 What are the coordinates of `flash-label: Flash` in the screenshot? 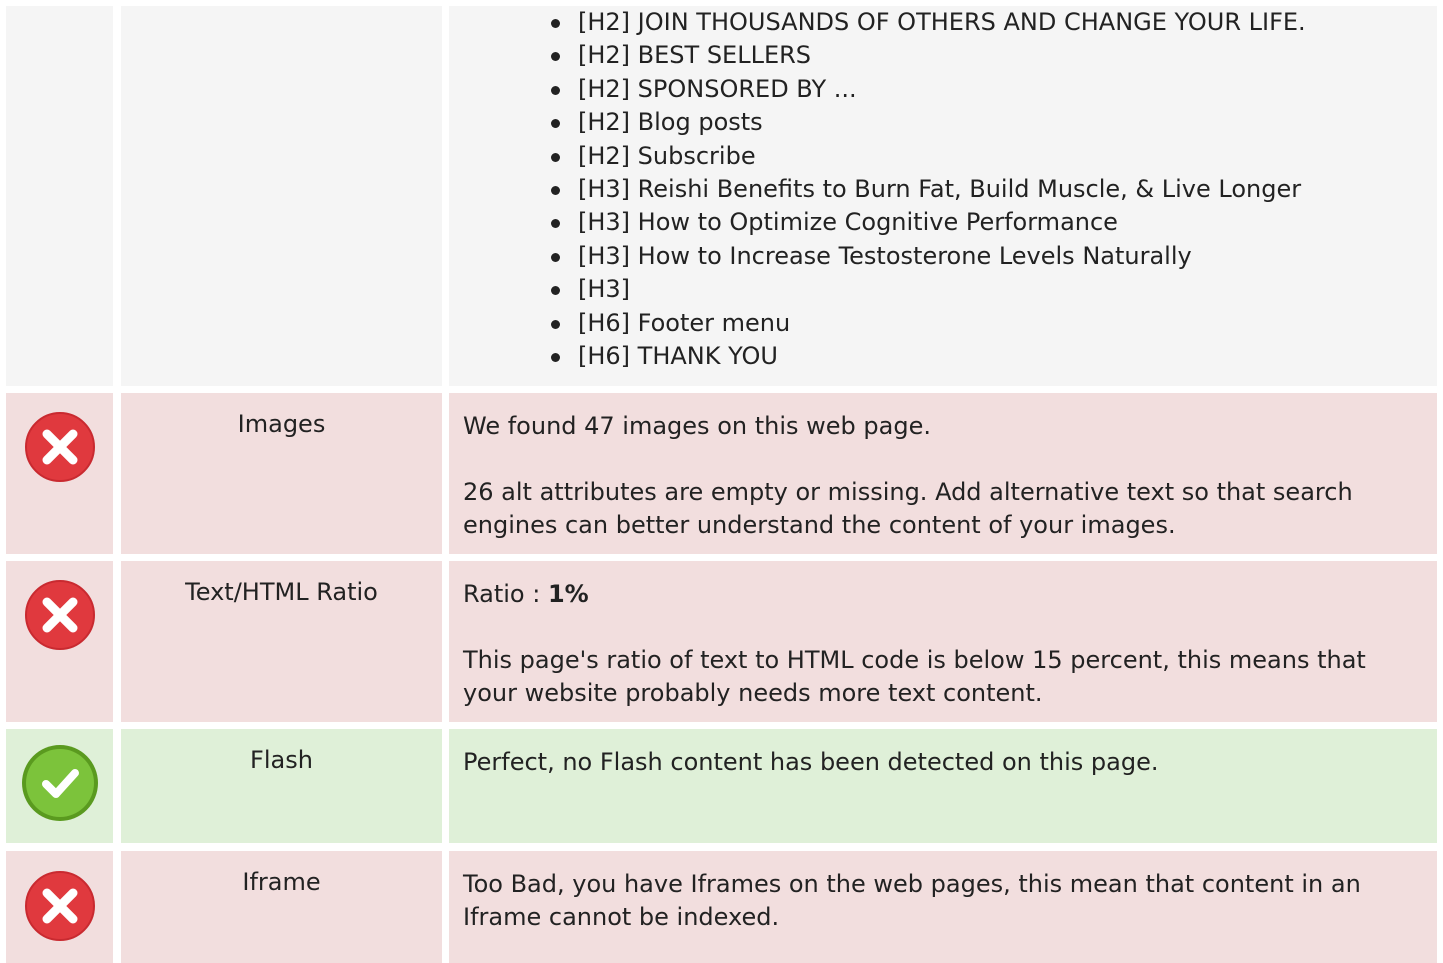 It's located at (281, 786).